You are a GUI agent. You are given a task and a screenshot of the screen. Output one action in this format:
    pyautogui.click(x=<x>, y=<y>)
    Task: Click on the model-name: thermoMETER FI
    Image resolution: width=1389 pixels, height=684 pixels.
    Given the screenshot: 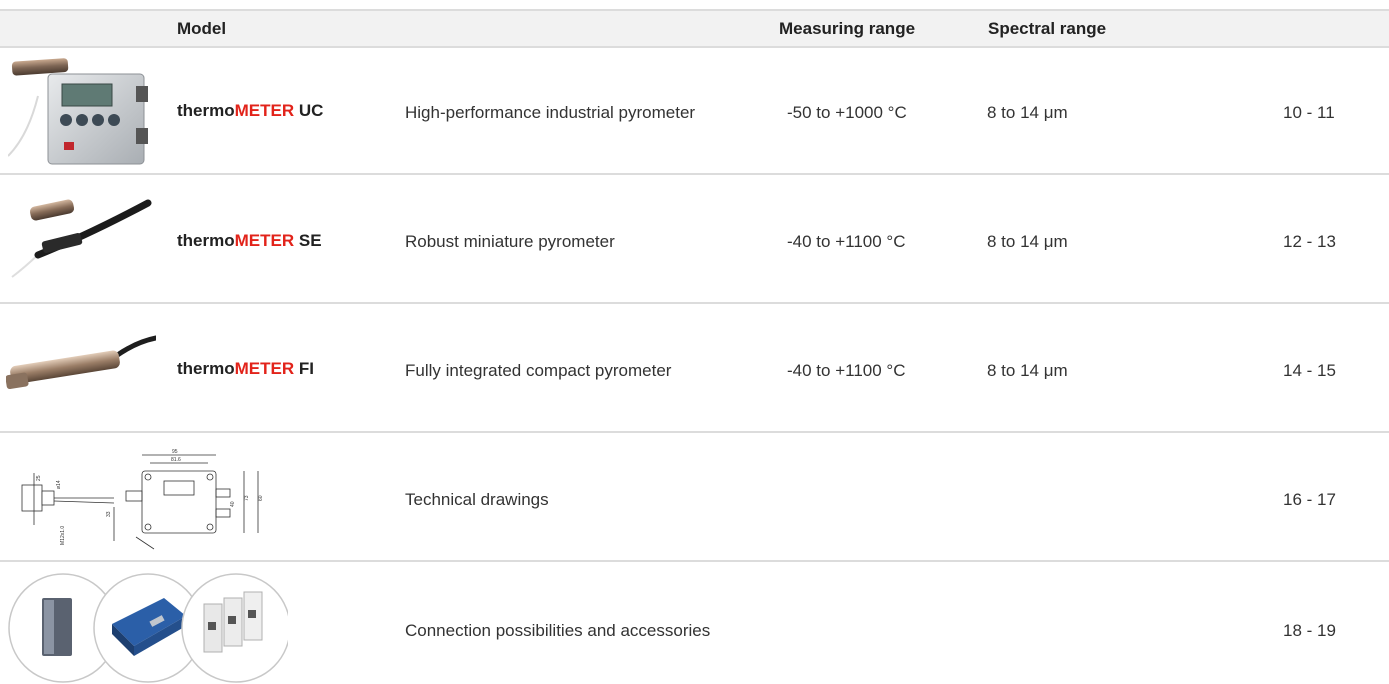 What is the action you would take?
    pyautogui.click(x=245, y=369)
    